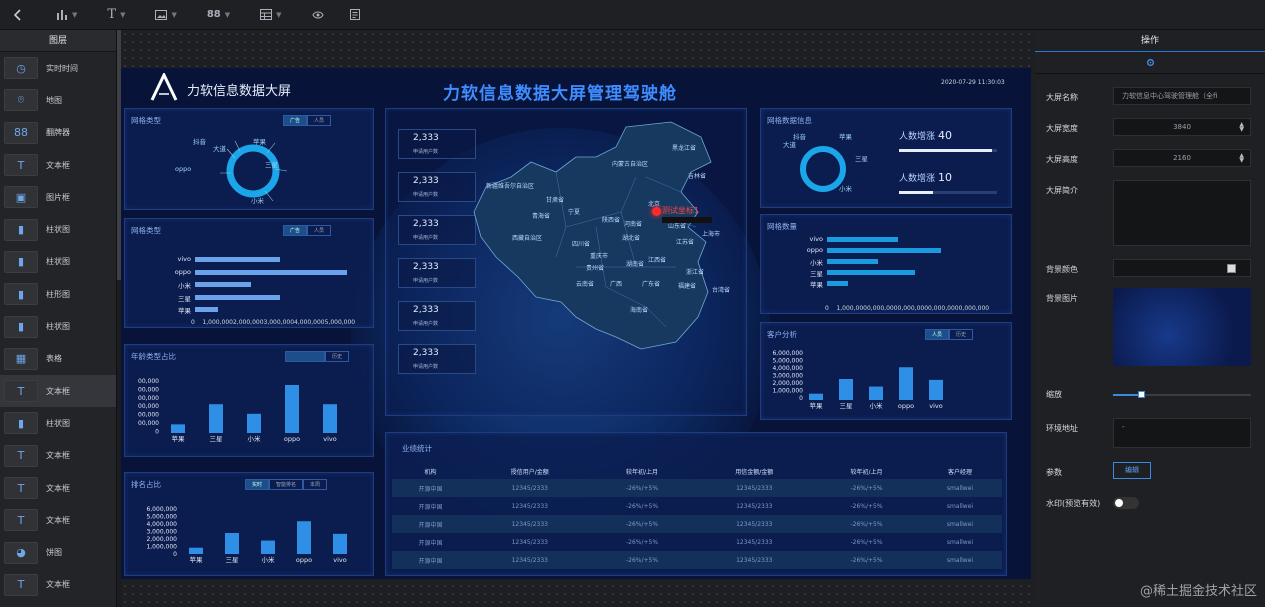  I want to click on tab-ads: 广告, so click(295, 120).